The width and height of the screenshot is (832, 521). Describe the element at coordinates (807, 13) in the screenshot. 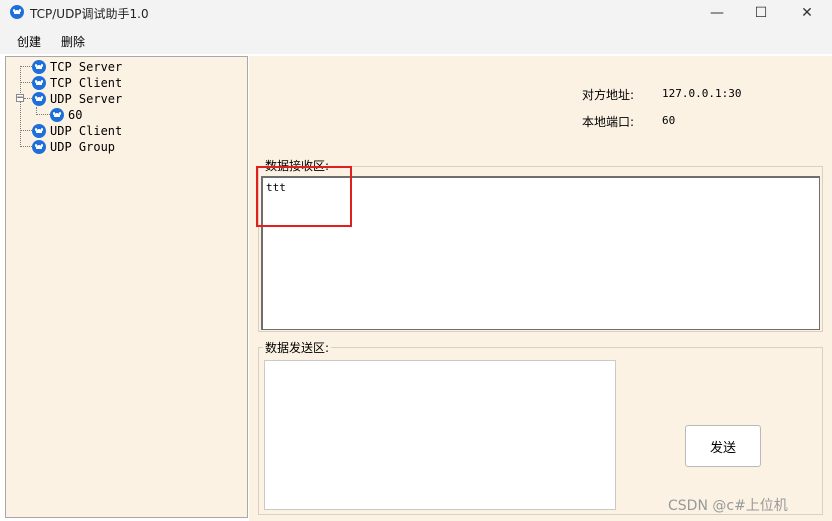

I see `close-button: ✕` at that location.